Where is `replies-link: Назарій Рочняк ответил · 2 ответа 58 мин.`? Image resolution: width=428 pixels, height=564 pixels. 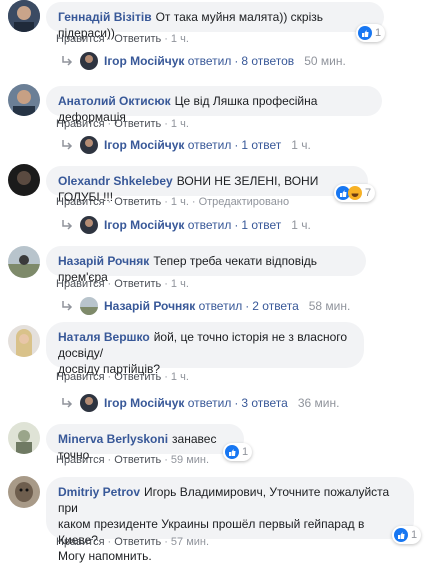 replies-link: Назарій Рочняк ответил · 2 ответа 58 мин. is located at coordinates (205, 306).